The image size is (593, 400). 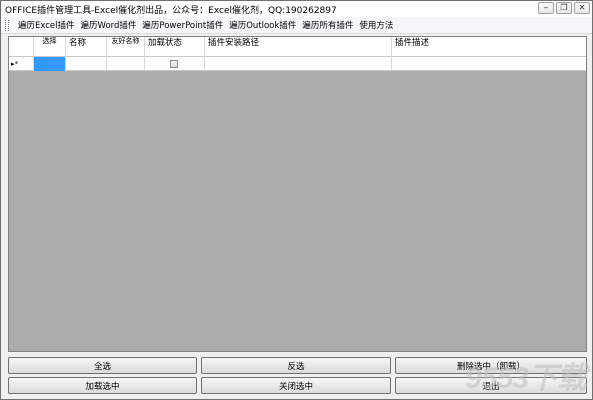 What do you see at coordinates (21, 64) in the screenshot?
I see `row-marker: ▸*` at bounding box center [21, 64].